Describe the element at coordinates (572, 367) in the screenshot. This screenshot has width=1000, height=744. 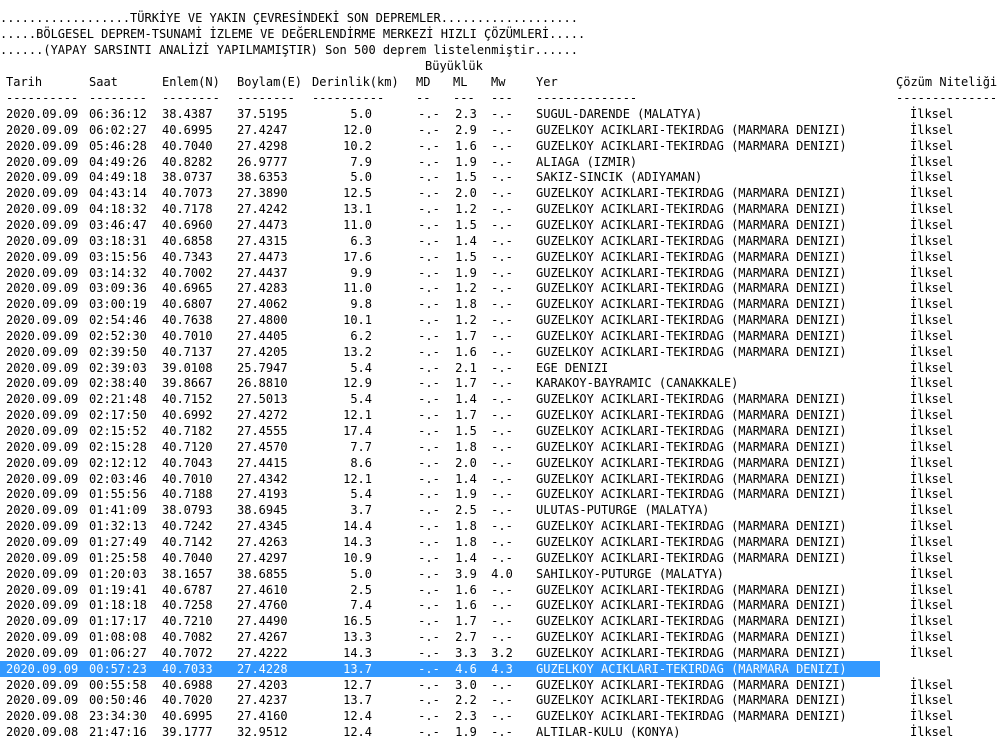
I see `cell-yer: EGE DENIZI` at that location.